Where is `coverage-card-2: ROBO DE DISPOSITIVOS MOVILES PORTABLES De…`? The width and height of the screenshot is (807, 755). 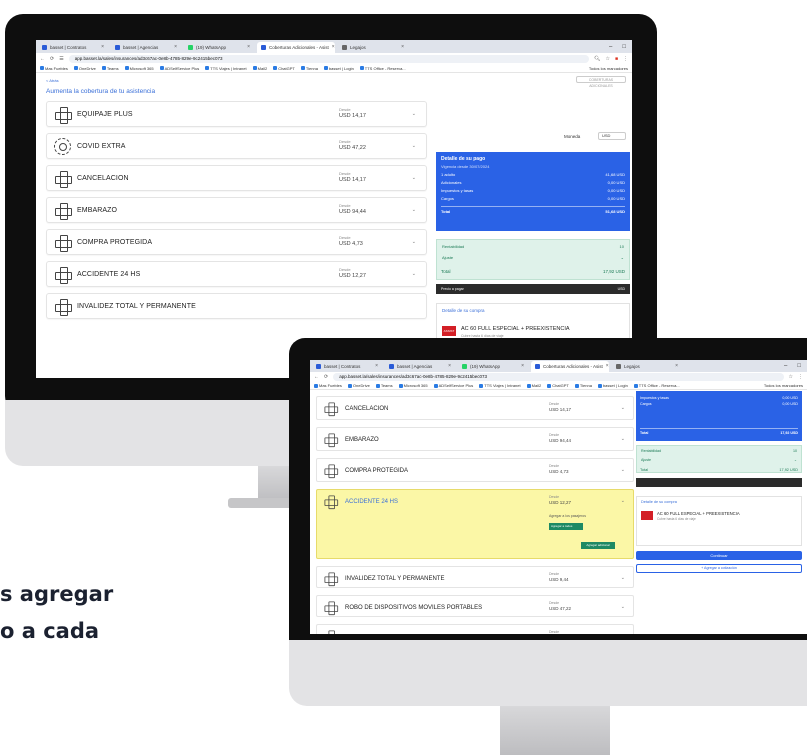
coverage-card-2: ROBO DE DISPOSITIVOS MOVILES PORTABLES De… is located at coordinates (475, 606).